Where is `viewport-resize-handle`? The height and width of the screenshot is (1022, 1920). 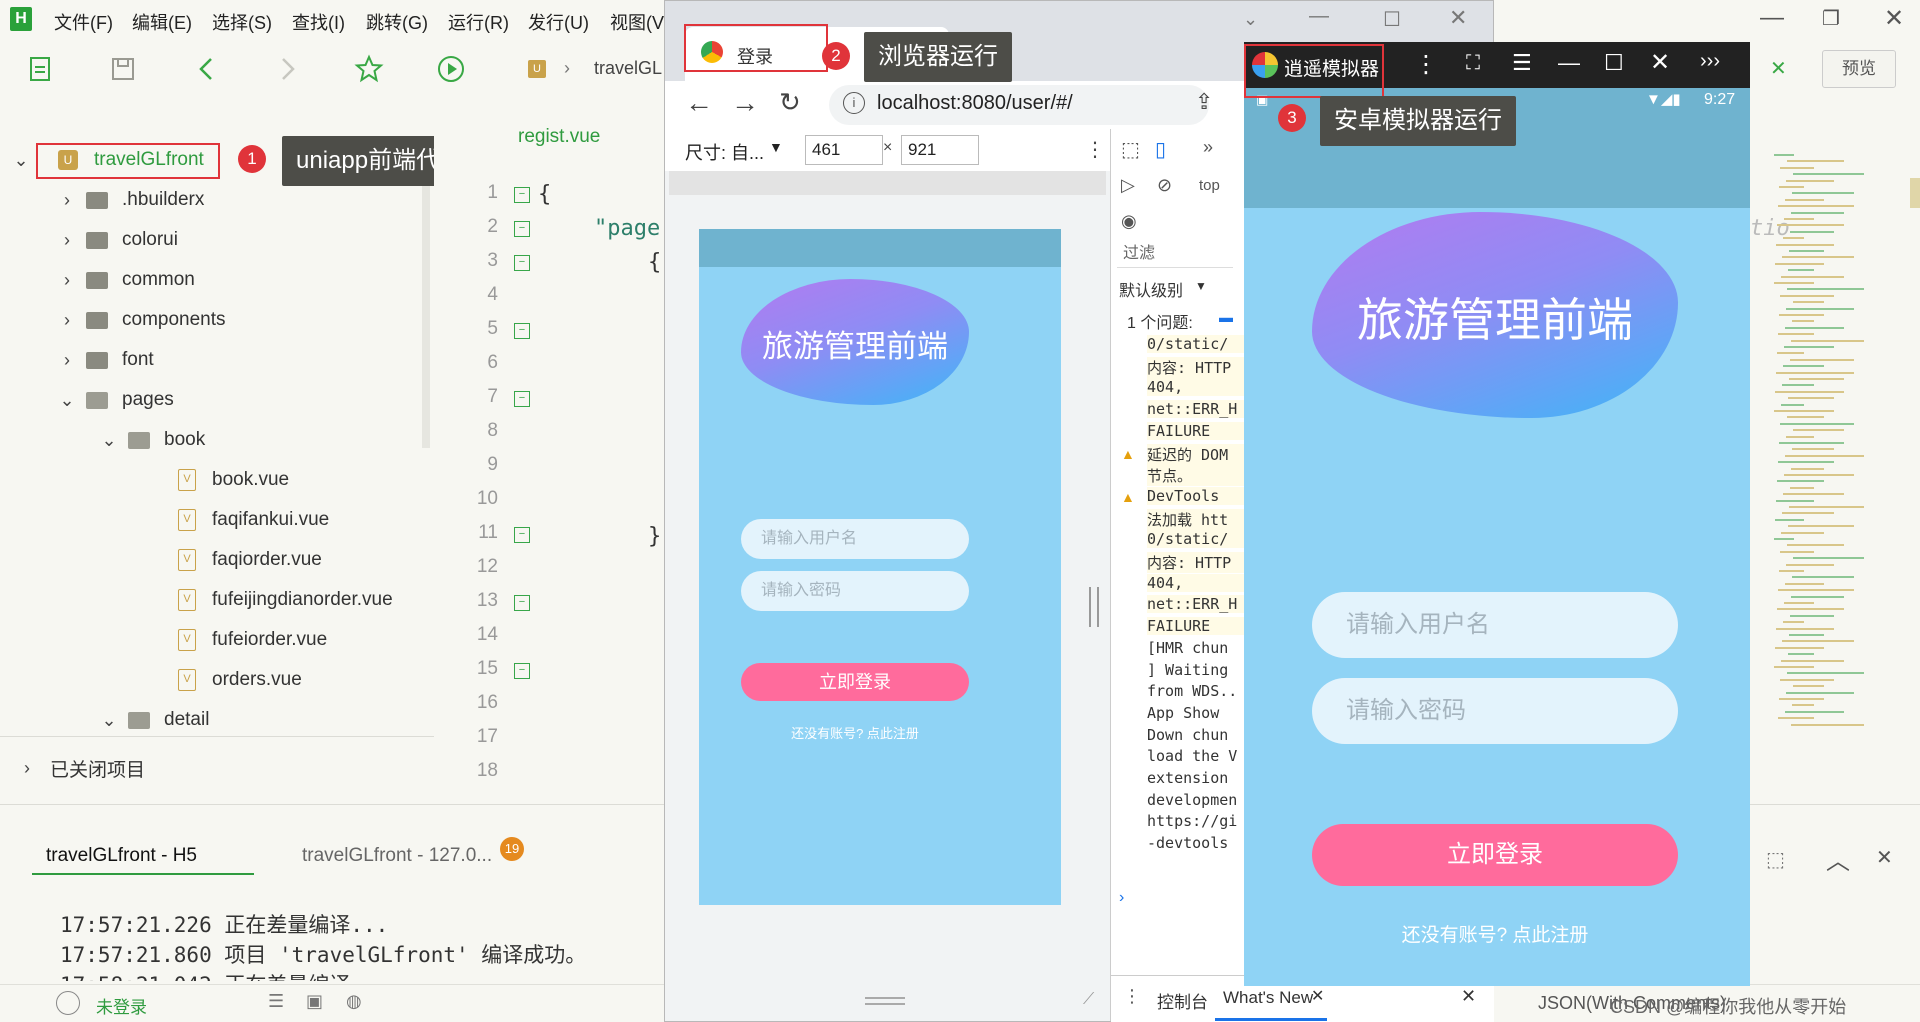
viewport-resize-handle is located at coordinates (1094, 607).